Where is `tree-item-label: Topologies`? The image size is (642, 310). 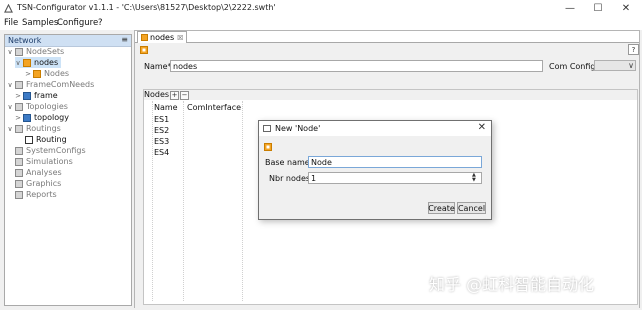 tree-item-label: Topologies is located at coordinates (47, 106).